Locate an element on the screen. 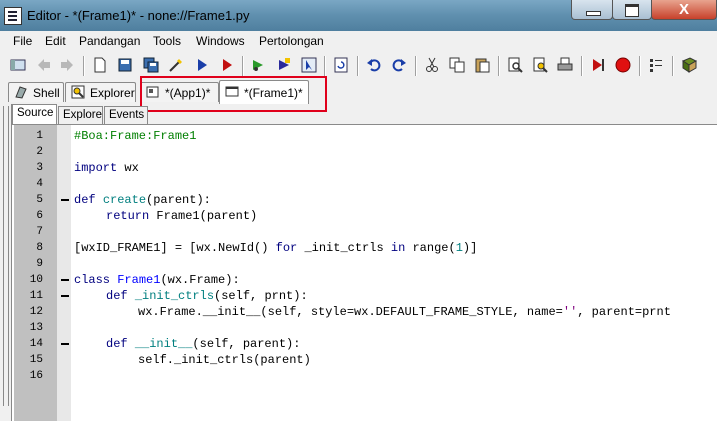 This screenshot has height=421, width=717. editor-line: 9 is located at coordinates (364, 264).